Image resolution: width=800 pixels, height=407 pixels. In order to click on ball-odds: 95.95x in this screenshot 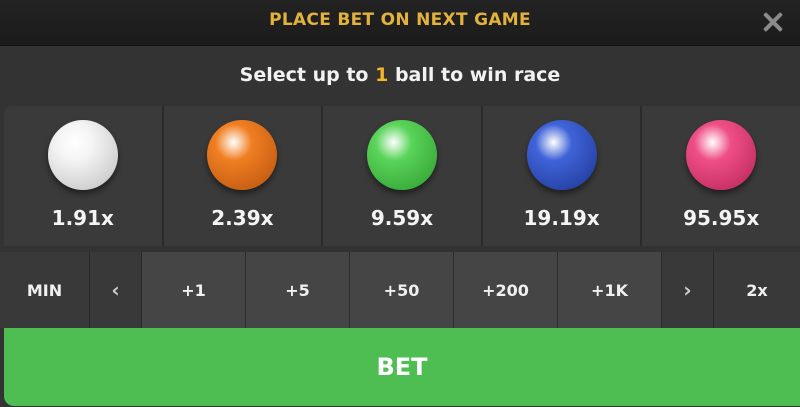, I will do `click(721, 218)`.